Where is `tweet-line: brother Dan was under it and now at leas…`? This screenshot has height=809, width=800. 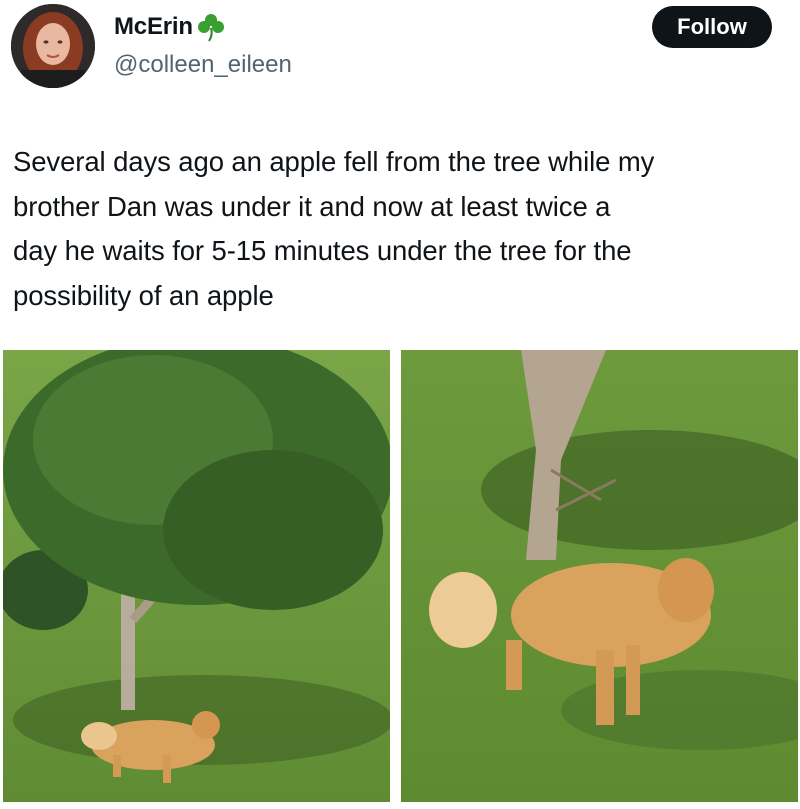
tweet-line: brother Dan was under it and now at leas… is located at coordinates (312, 206).